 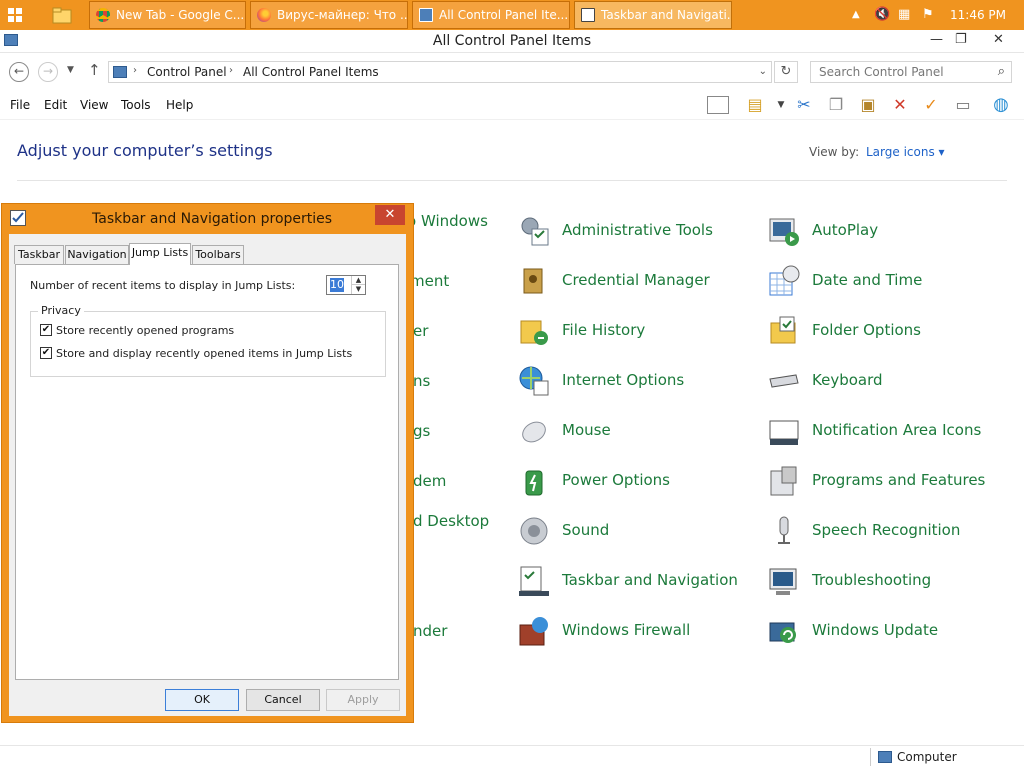 What do you see at coordinates (927, 757) in the screenshot?
I see `status-computer: Computer` at bounding box center [927, 757].